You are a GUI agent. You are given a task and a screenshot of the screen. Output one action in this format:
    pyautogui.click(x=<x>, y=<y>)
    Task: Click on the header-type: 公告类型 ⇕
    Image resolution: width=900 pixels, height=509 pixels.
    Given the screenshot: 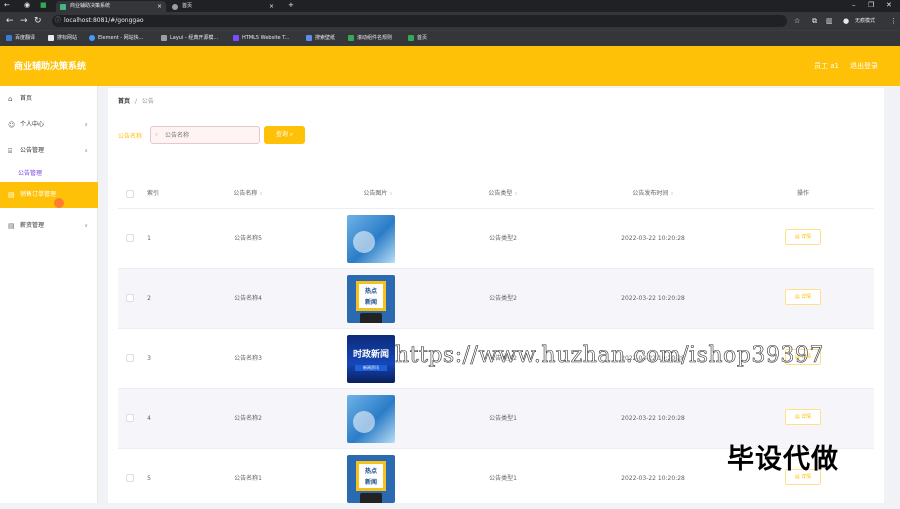 What is the action you would take?
    pyautogui.click(x=503, y=194)
    